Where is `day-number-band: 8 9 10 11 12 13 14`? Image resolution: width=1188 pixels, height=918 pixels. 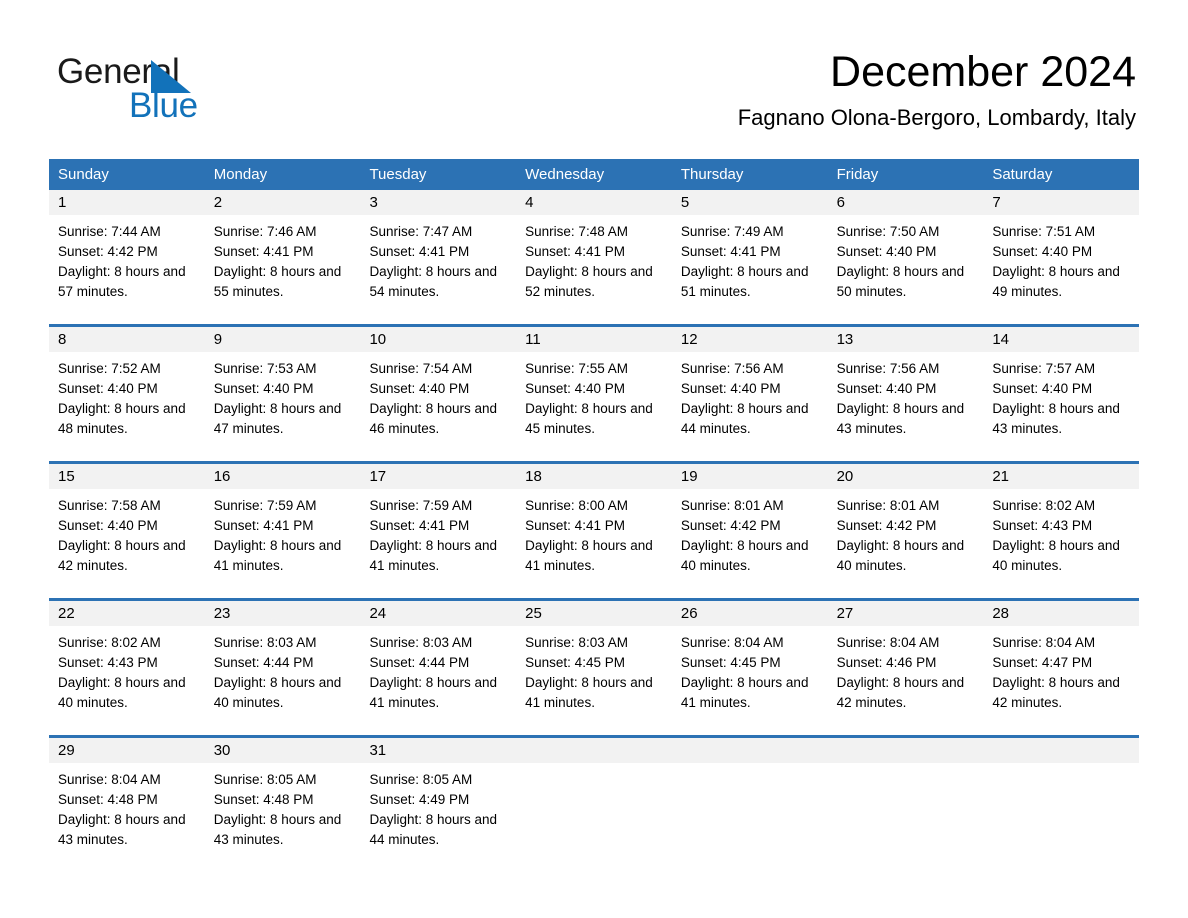
day-number-band: 8 9 10 11 12 13 14 is located at coordinates (594, 339).